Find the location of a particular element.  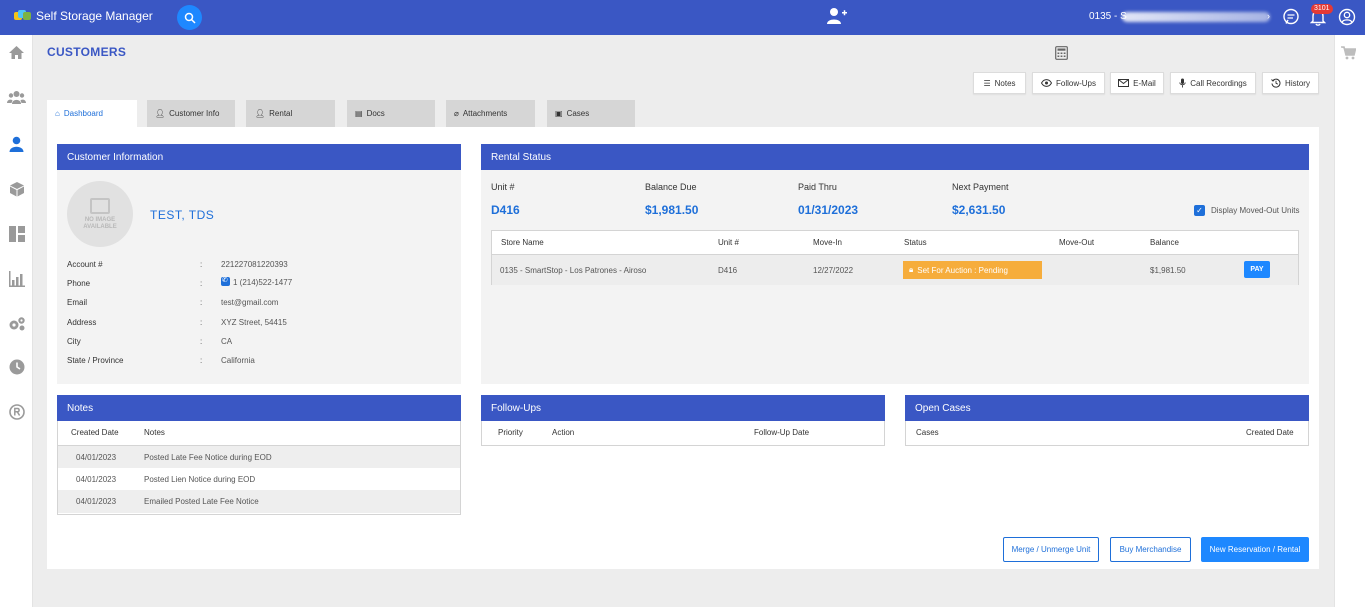

calculator-button is located at coordinates (1061, 54).